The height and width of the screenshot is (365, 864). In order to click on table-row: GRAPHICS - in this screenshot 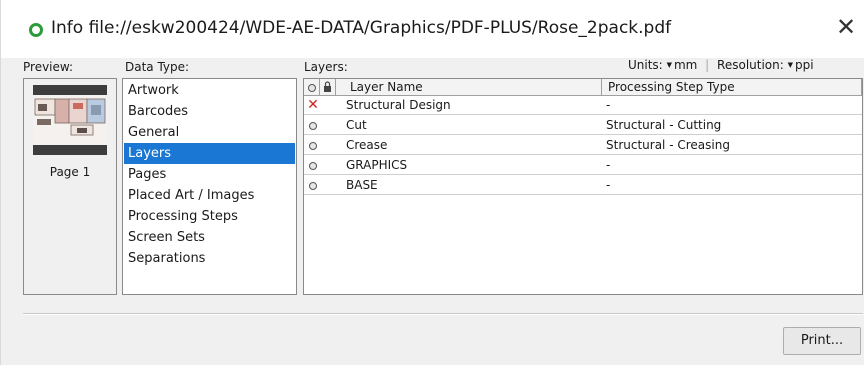, I will do `click(583, 165)`.